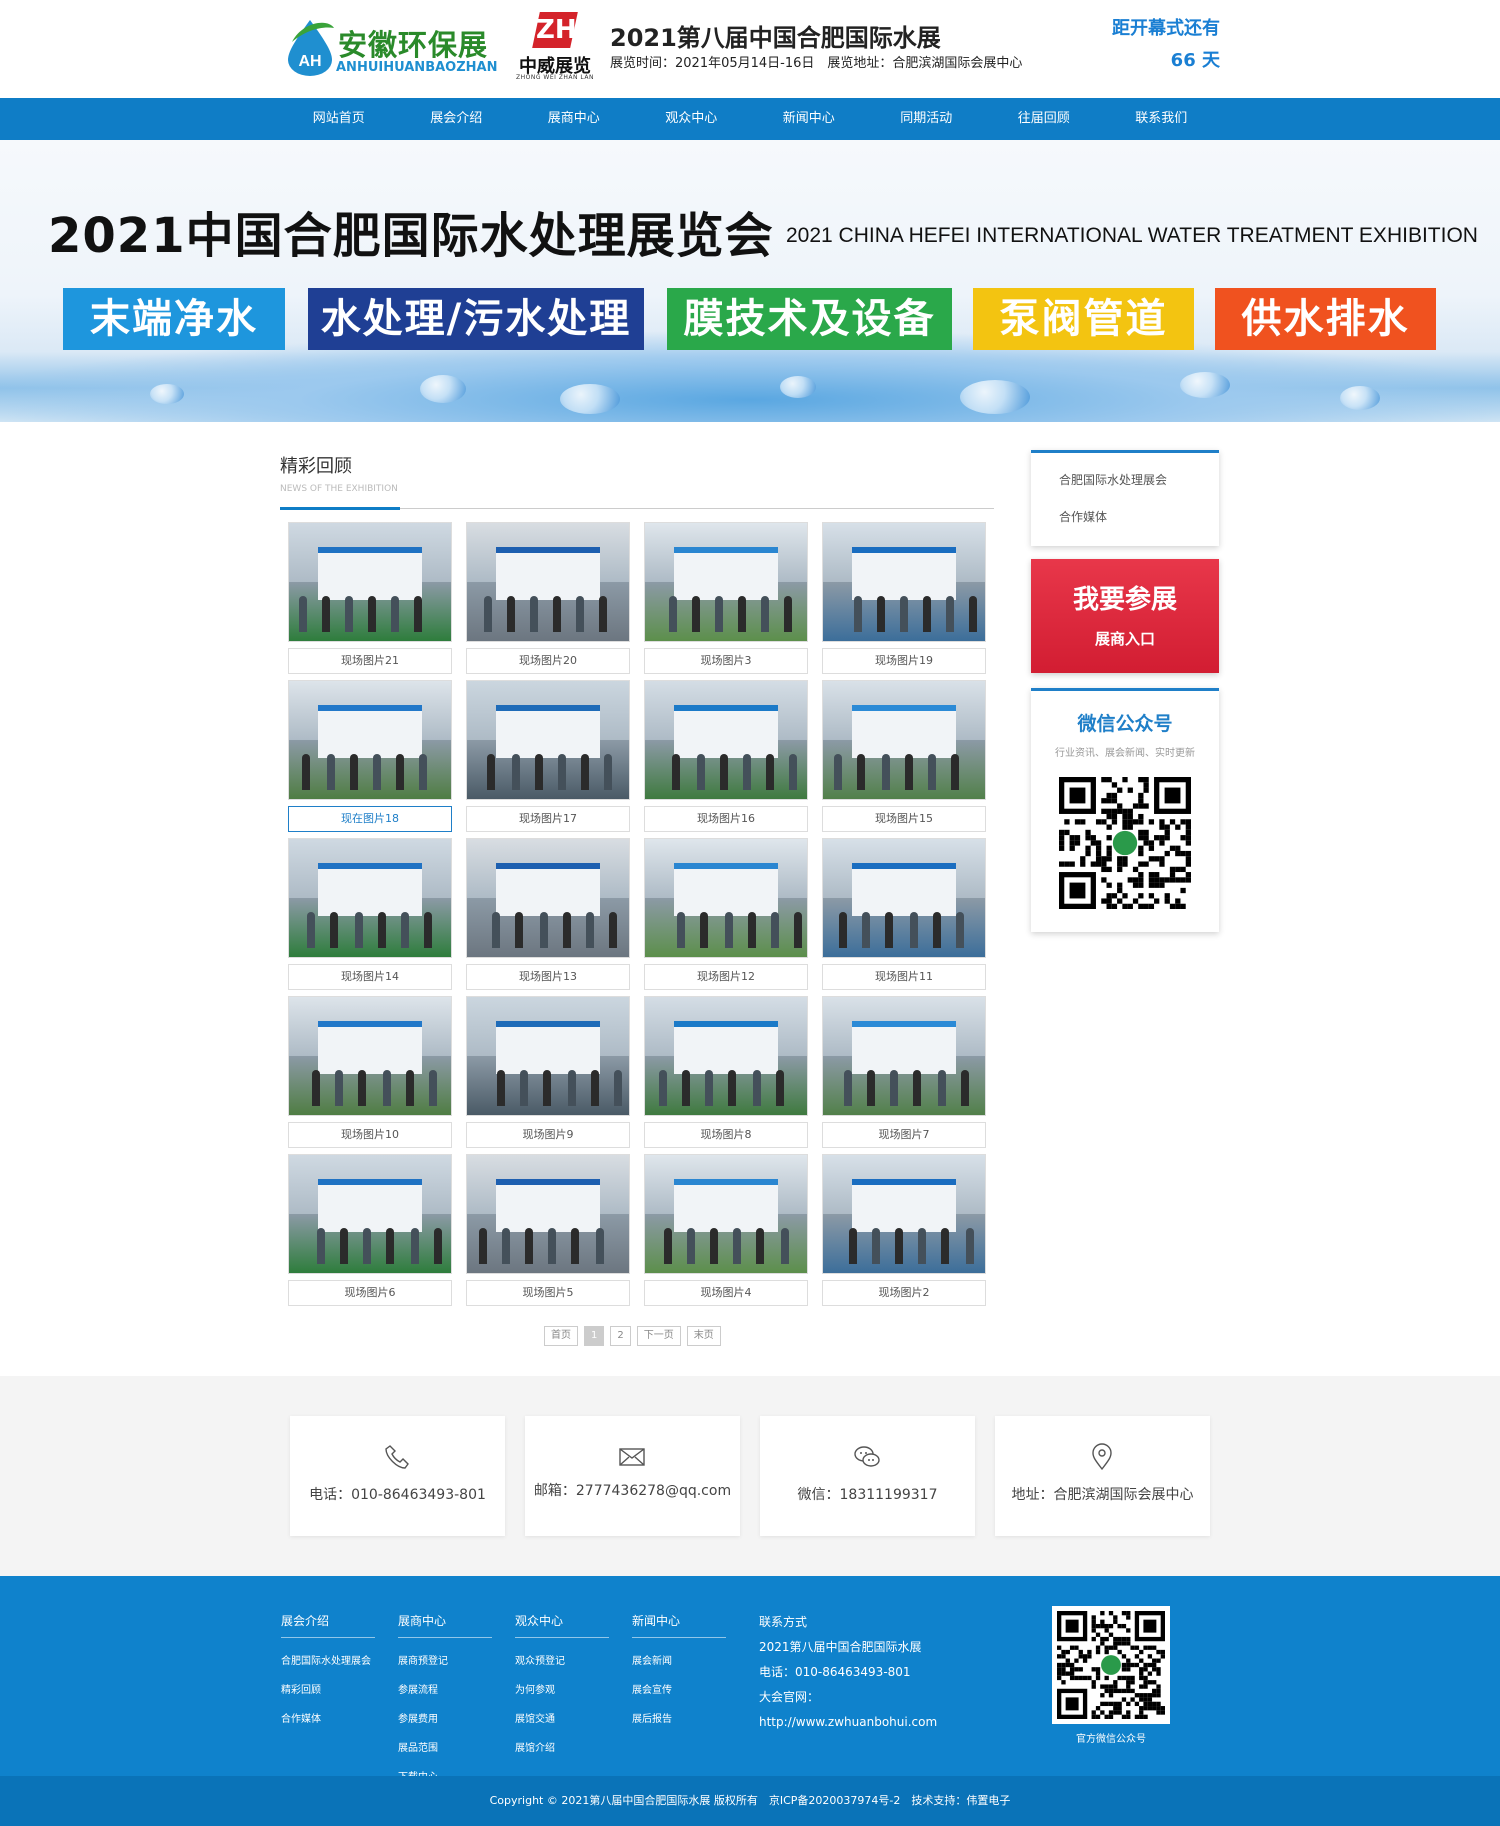 The width and height of the screenshot is (1500, 1826). What do you see at coordinates (1125, 616) in the screenshot?
I see `exhibitor-cta-button: 我要参展 展商入口` at bounding box center [1125, 616].